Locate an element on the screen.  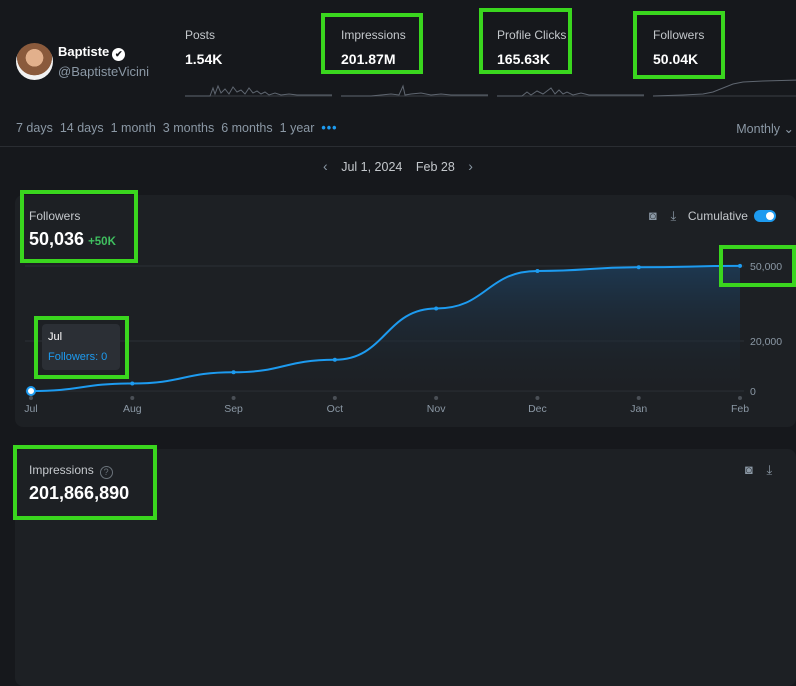
x-tick-label: Feb is located at coordinates (740, 409).